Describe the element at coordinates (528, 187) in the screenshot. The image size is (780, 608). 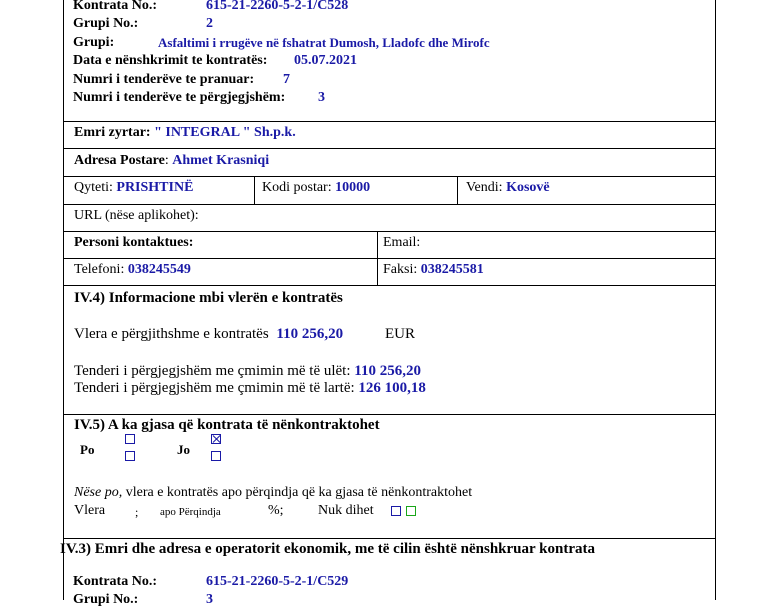
I see `country-value: Kosovë` at that location.